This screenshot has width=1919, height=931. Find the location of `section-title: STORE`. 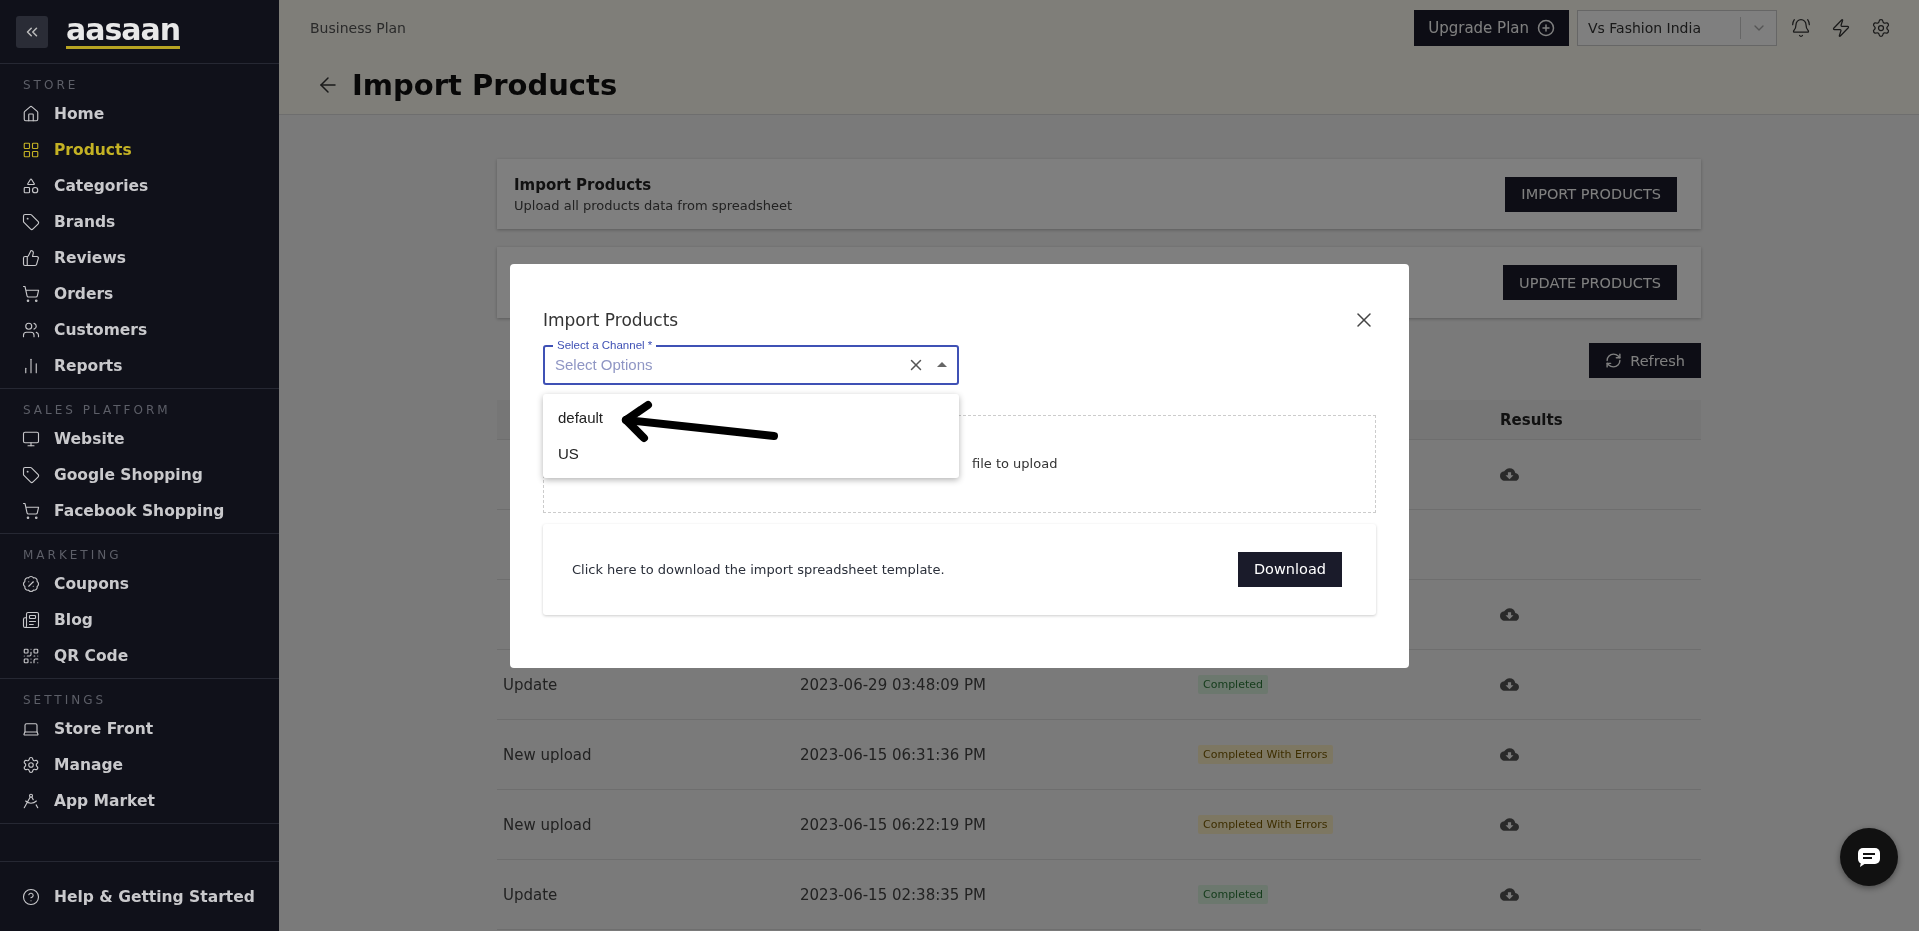

section-title: STORE is located at coordinates (51, 86).